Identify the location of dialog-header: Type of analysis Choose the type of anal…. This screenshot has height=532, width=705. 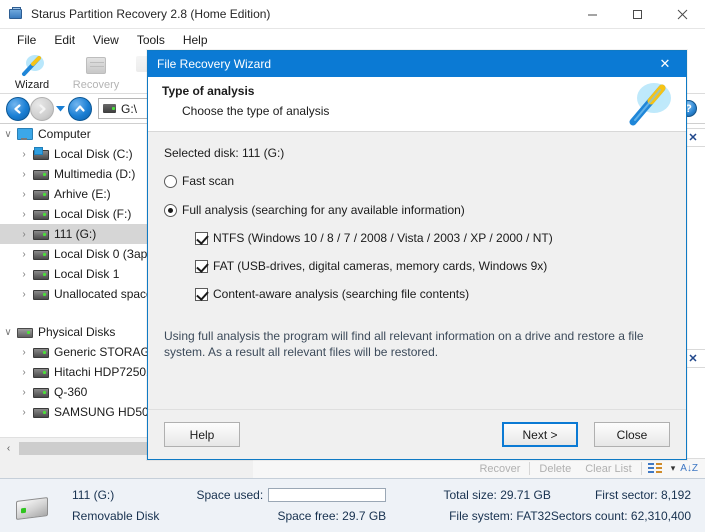
(417, 104).